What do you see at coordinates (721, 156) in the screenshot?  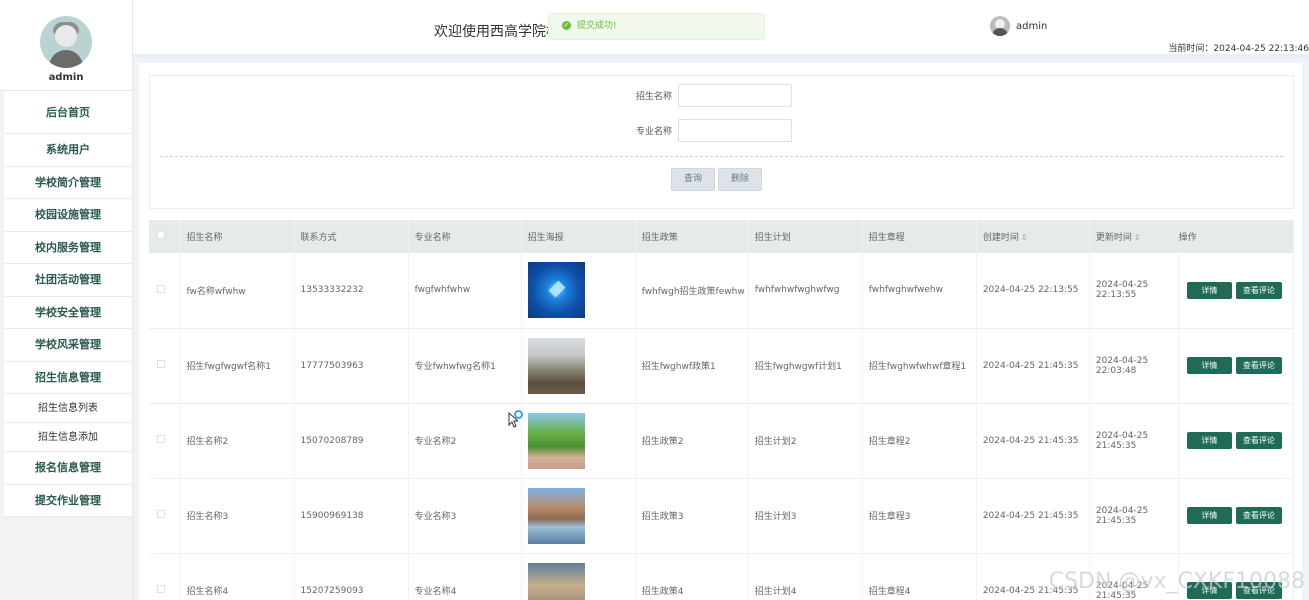 I see `divider` at bounding box center [721, 156].